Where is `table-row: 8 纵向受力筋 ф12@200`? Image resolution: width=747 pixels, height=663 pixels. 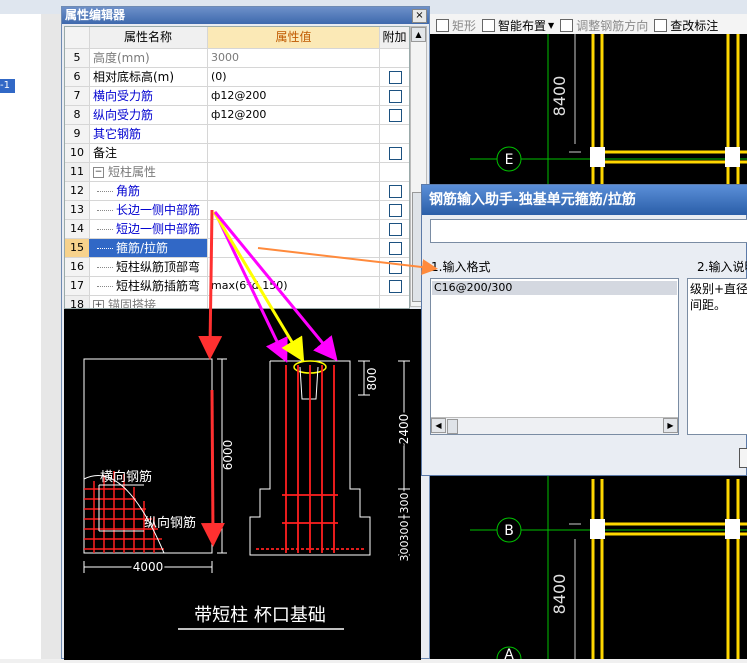 table-row: 8 纵向受力筋 ф12@200 is located at coordinates (237, 115).